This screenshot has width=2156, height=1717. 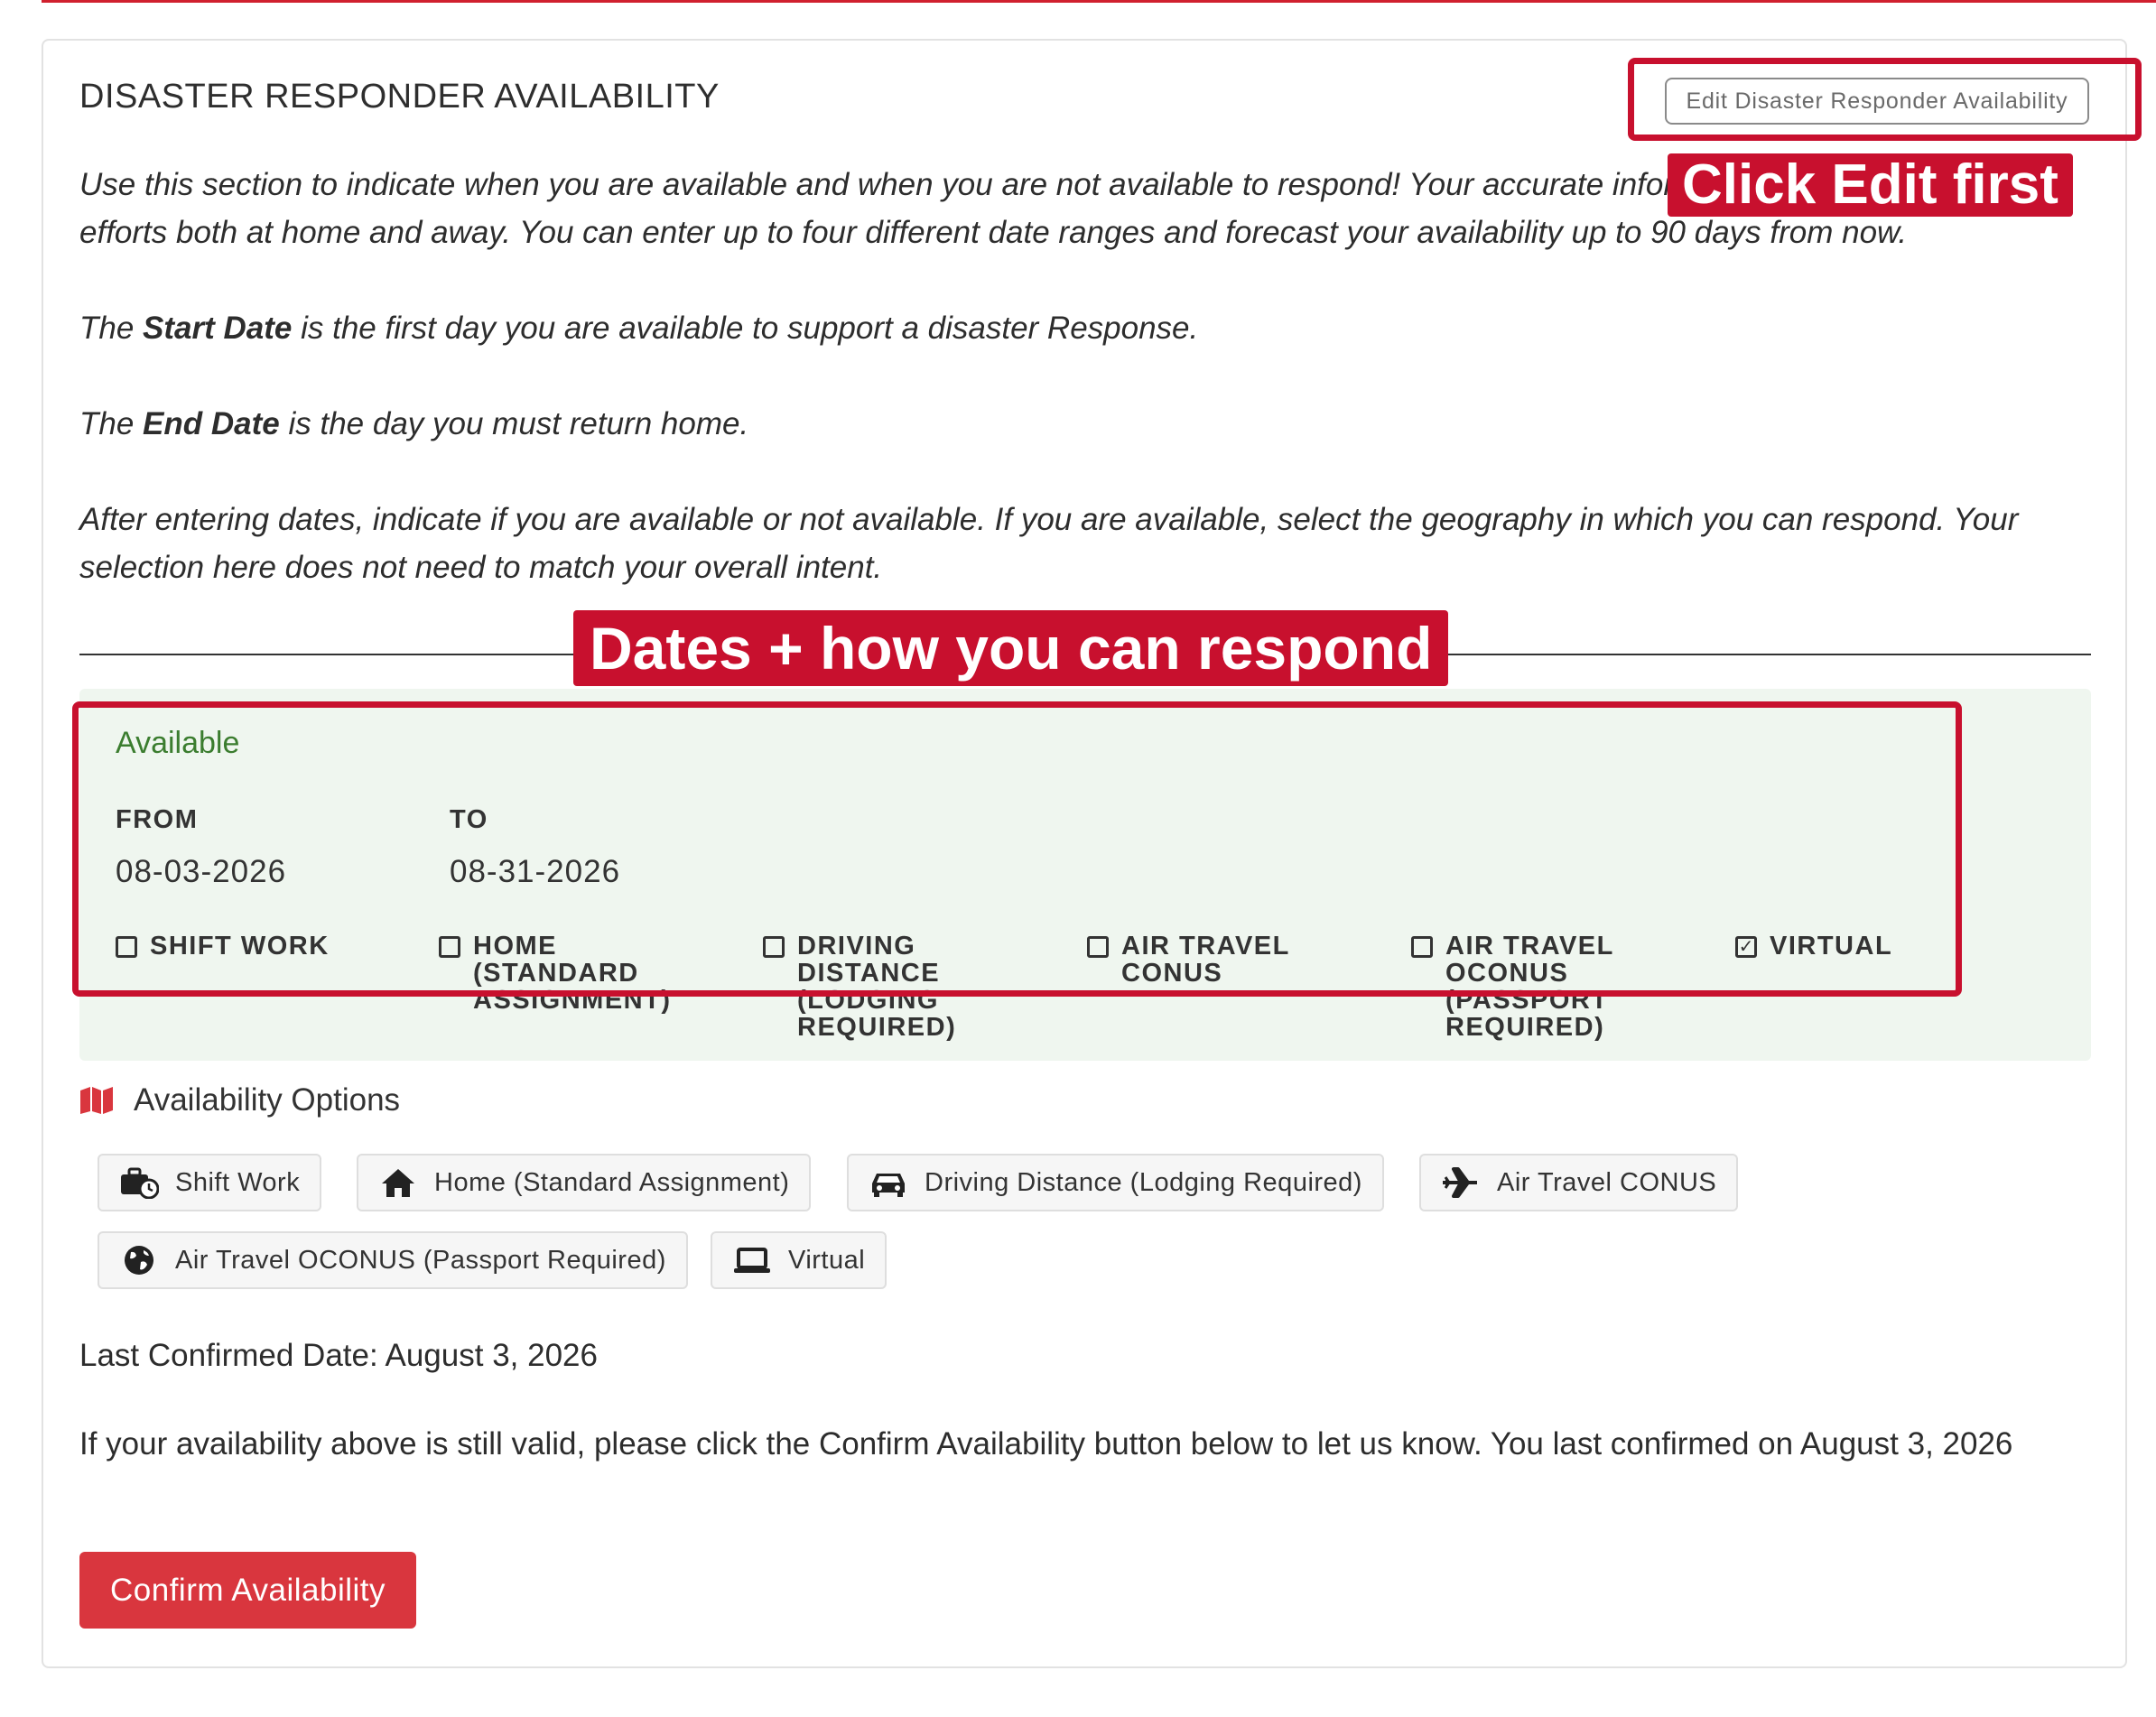 What do you see at coordinates (1885, 100) in the screenshot?
I see `edit-button-highlight` at bounding box center [1885, 100].